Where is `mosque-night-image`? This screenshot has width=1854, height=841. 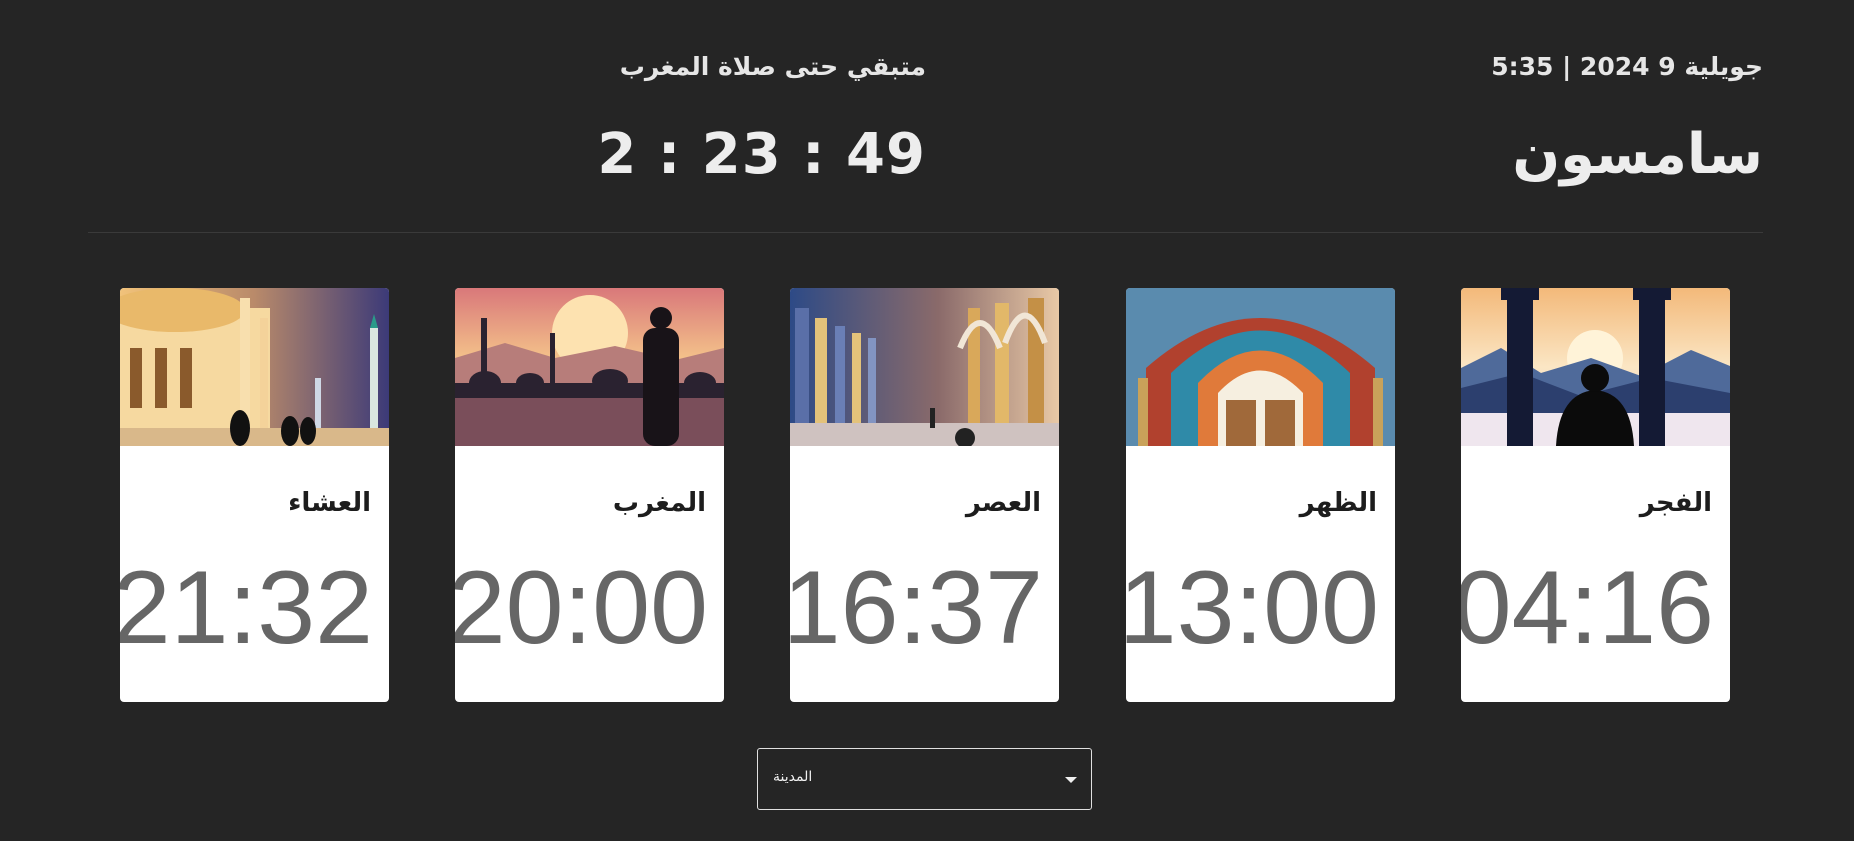 mosque-night-image is located at coordinates (254, 367).